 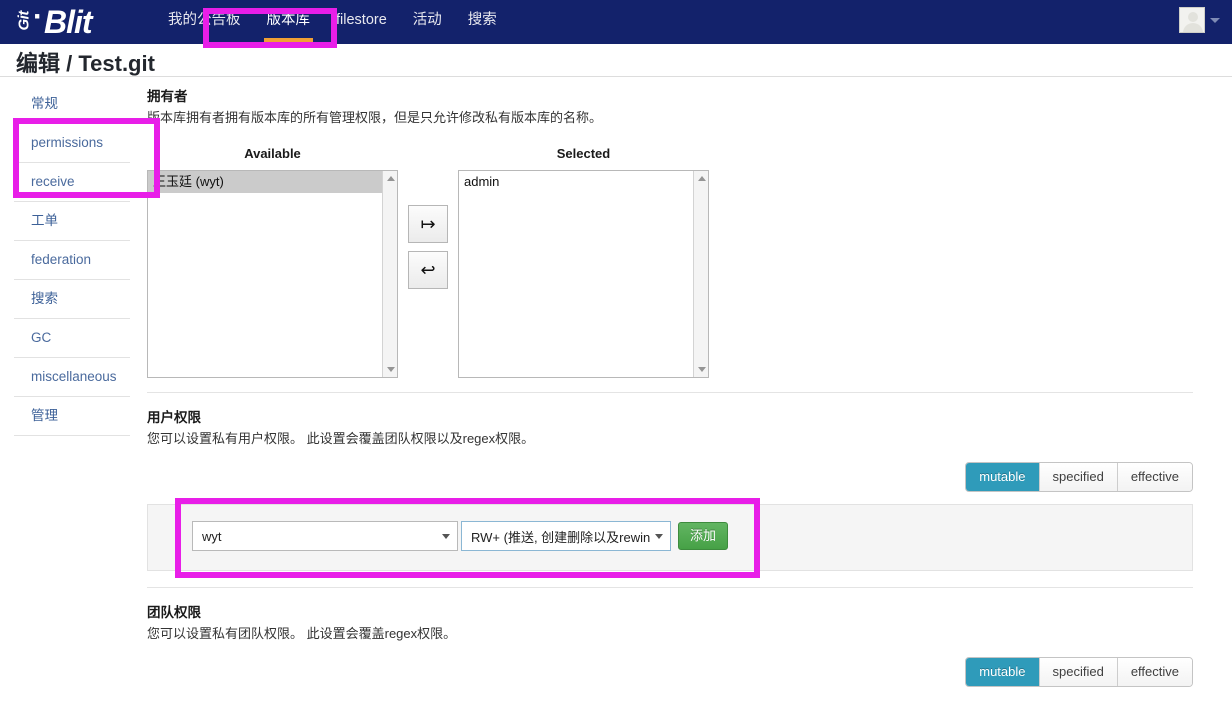 I want to click on available-listbox: 王玉廷 (wyt), so click(x=272, y=274).